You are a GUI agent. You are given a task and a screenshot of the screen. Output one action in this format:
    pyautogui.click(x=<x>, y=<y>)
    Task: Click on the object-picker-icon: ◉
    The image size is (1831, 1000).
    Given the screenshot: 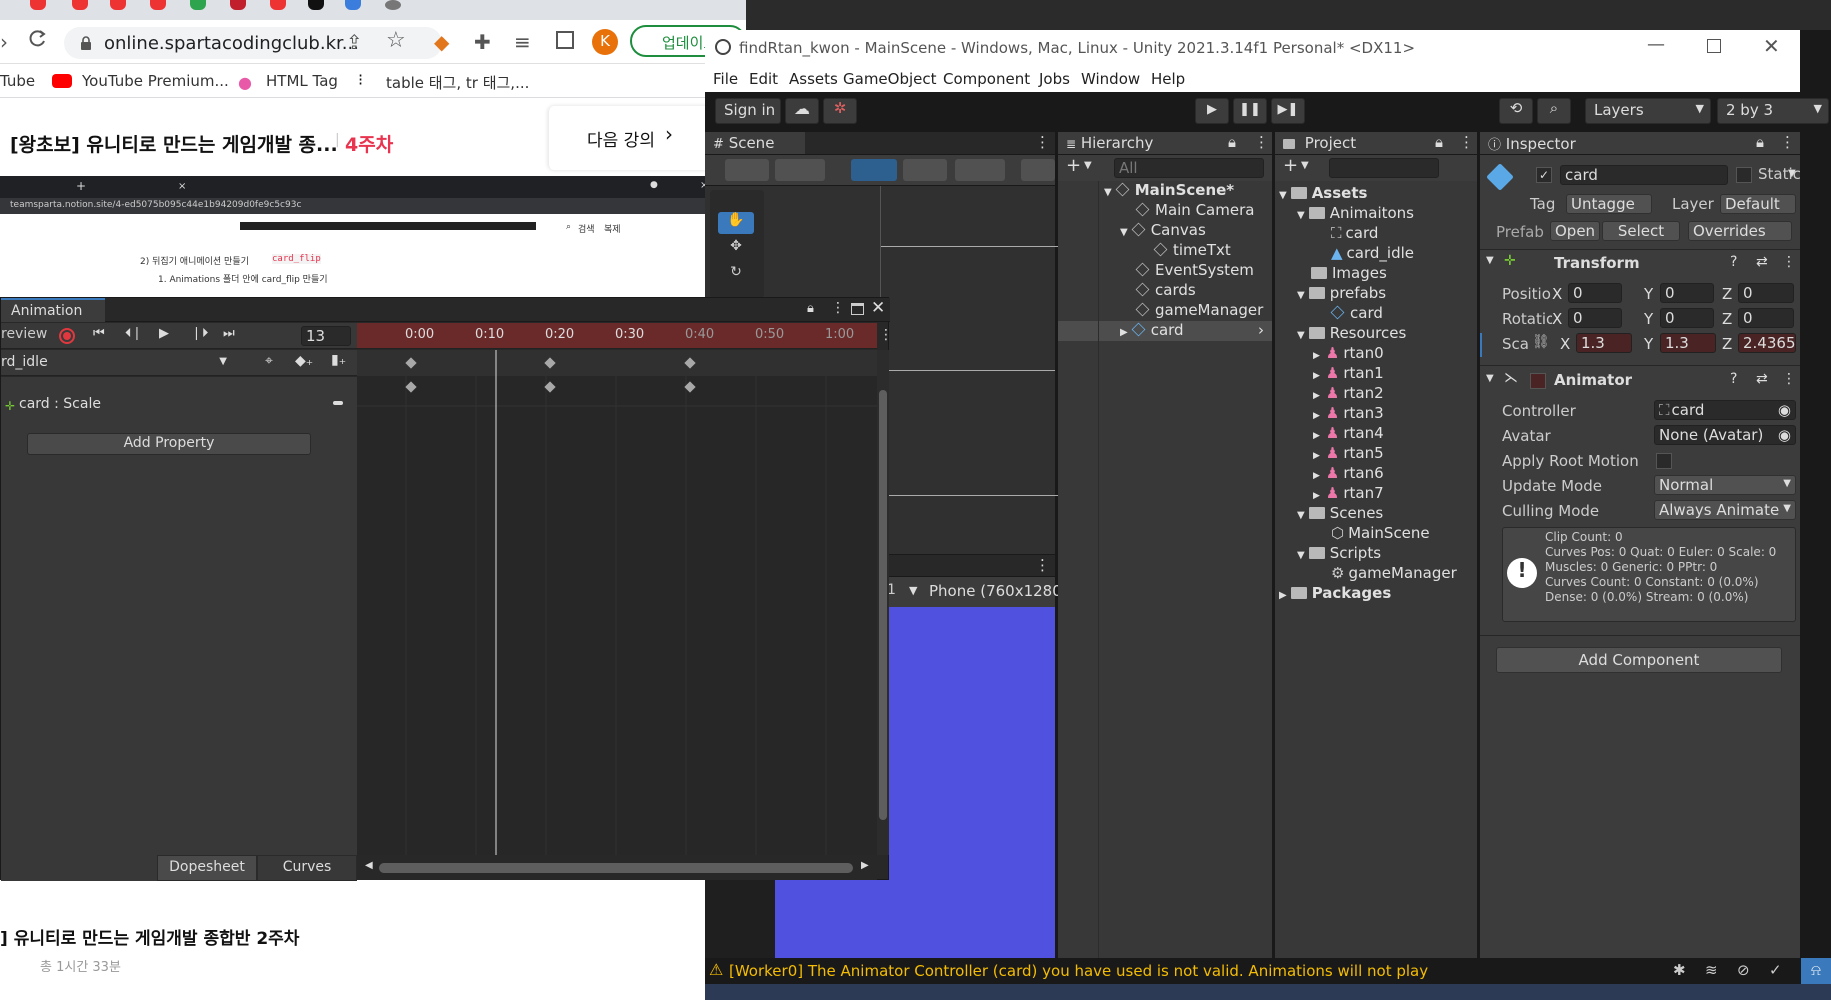 What is the action you would take?
    pyautogui.click(x=1784, y=435)
    